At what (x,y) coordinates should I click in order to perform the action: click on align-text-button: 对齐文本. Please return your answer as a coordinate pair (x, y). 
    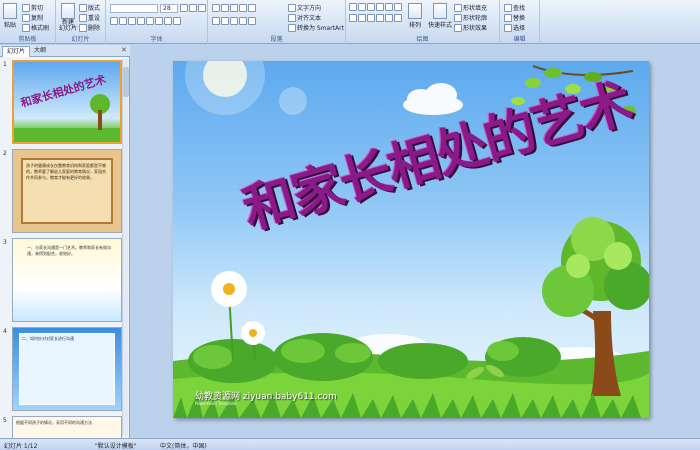
    Looking at the image, I should click on (304, 17).